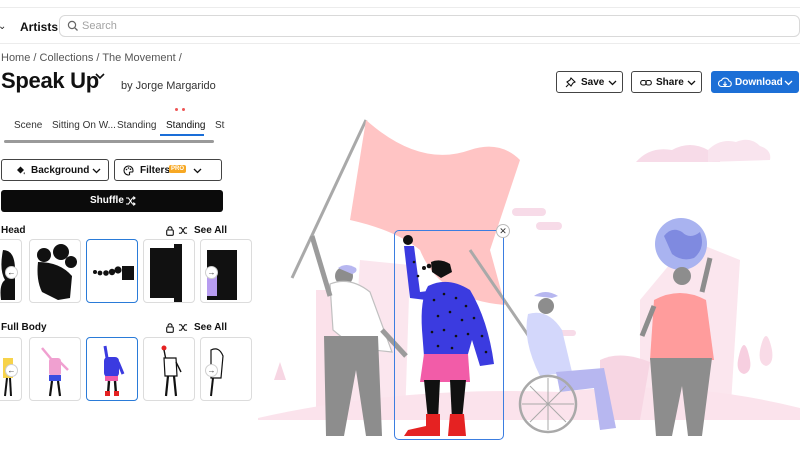 The width and height of the screenshot is (800, 459). Describe the element at coordinates (13, 230) in the screenshot. I see `head-section-title: Head` at that location.